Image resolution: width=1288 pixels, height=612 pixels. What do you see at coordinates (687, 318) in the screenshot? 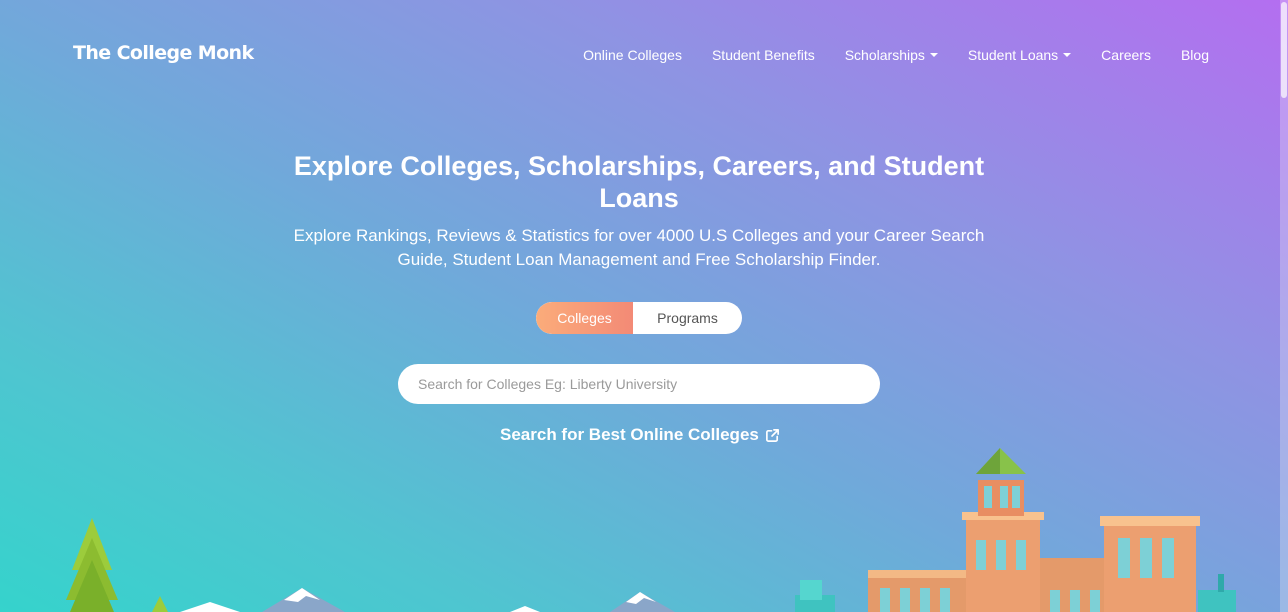
I see `tab-programs: Programs` at bounding box center [687, 318].